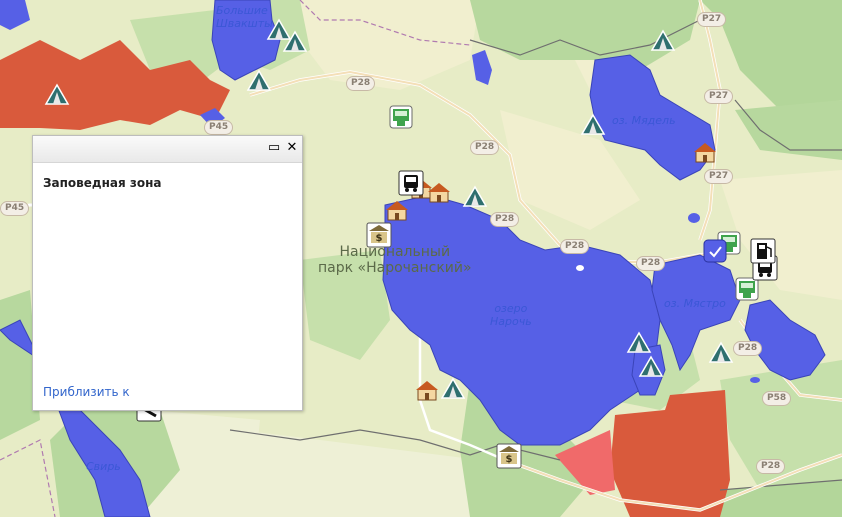  I want to click on lake-label-shvakshty: Большие Швакшты, so click(244, 17).